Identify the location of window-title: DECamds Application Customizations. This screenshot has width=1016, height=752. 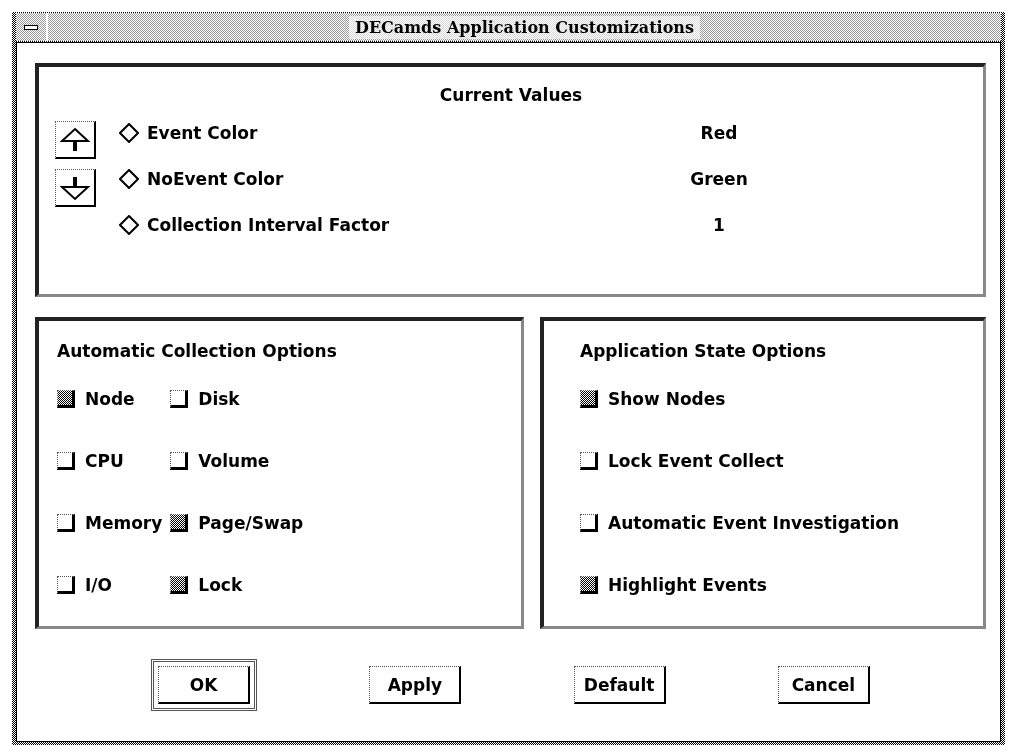
(524, 27).